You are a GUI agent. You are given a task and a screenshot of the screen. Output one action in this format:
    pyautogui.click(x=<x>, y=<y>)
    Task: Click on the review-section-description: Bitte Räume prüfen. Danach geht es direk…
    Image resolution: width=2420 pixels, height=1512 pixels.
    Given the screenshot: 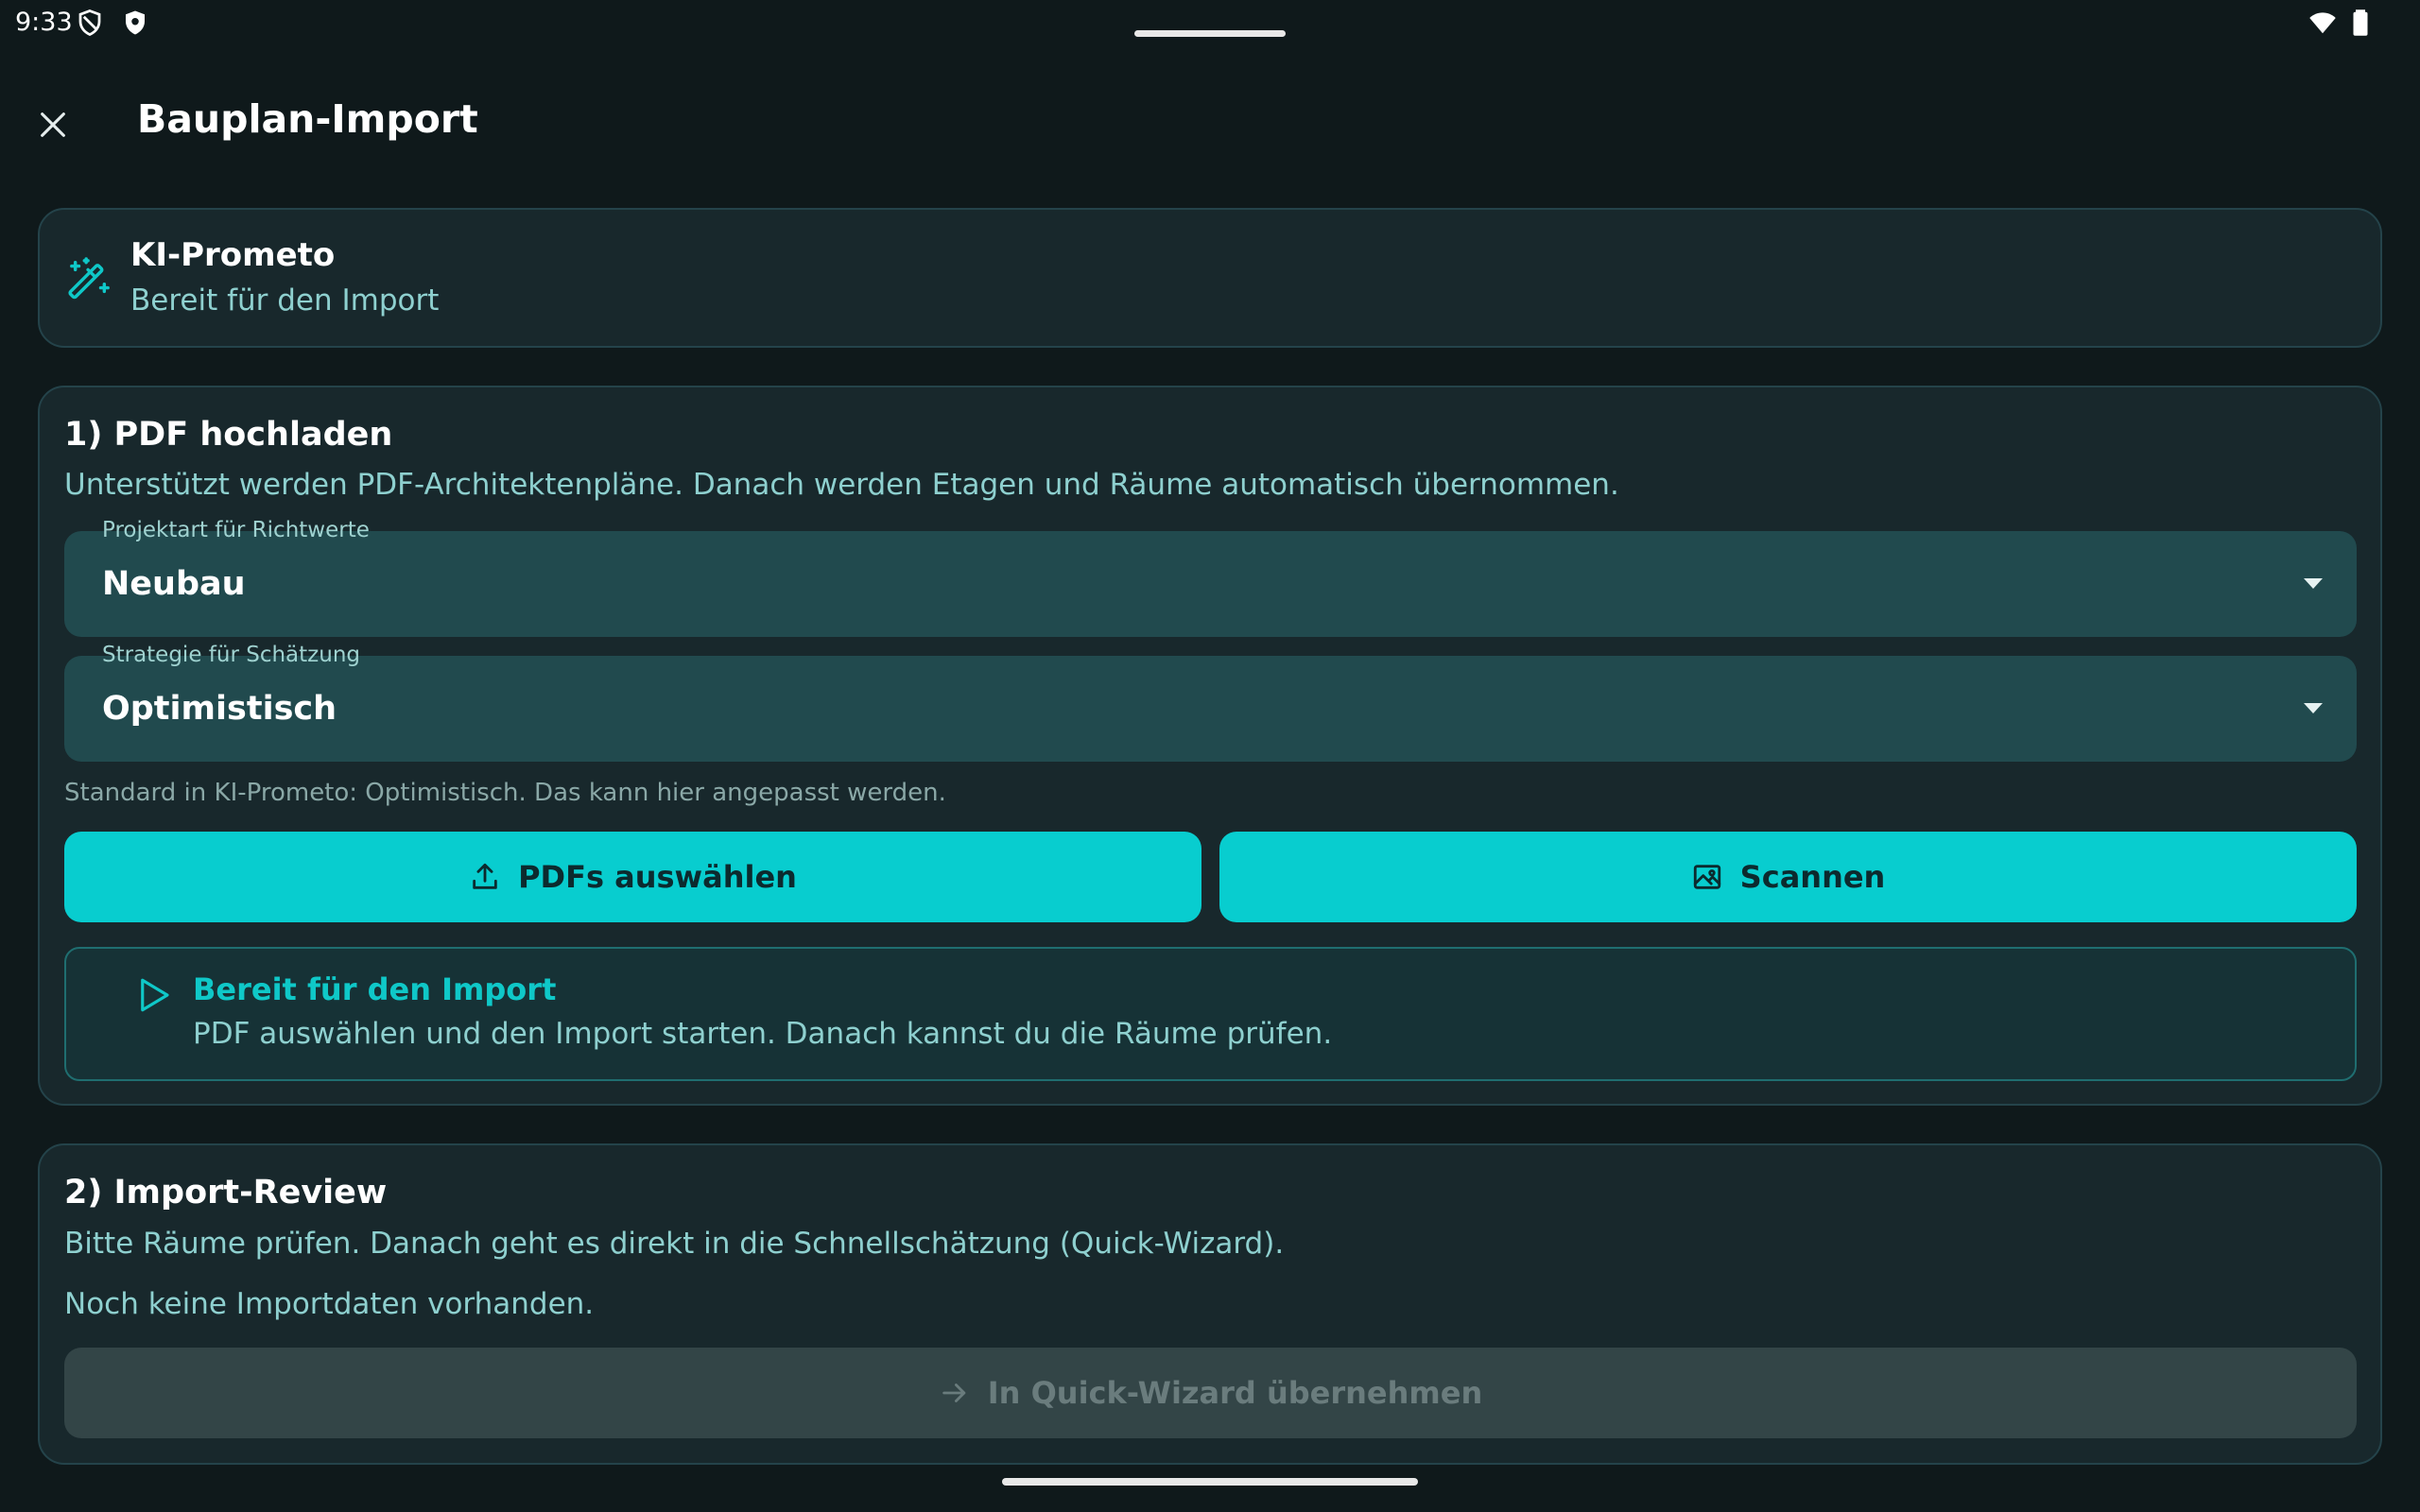 What is the action you would take?
    pyautogui.click(x=674, y=1244)
    